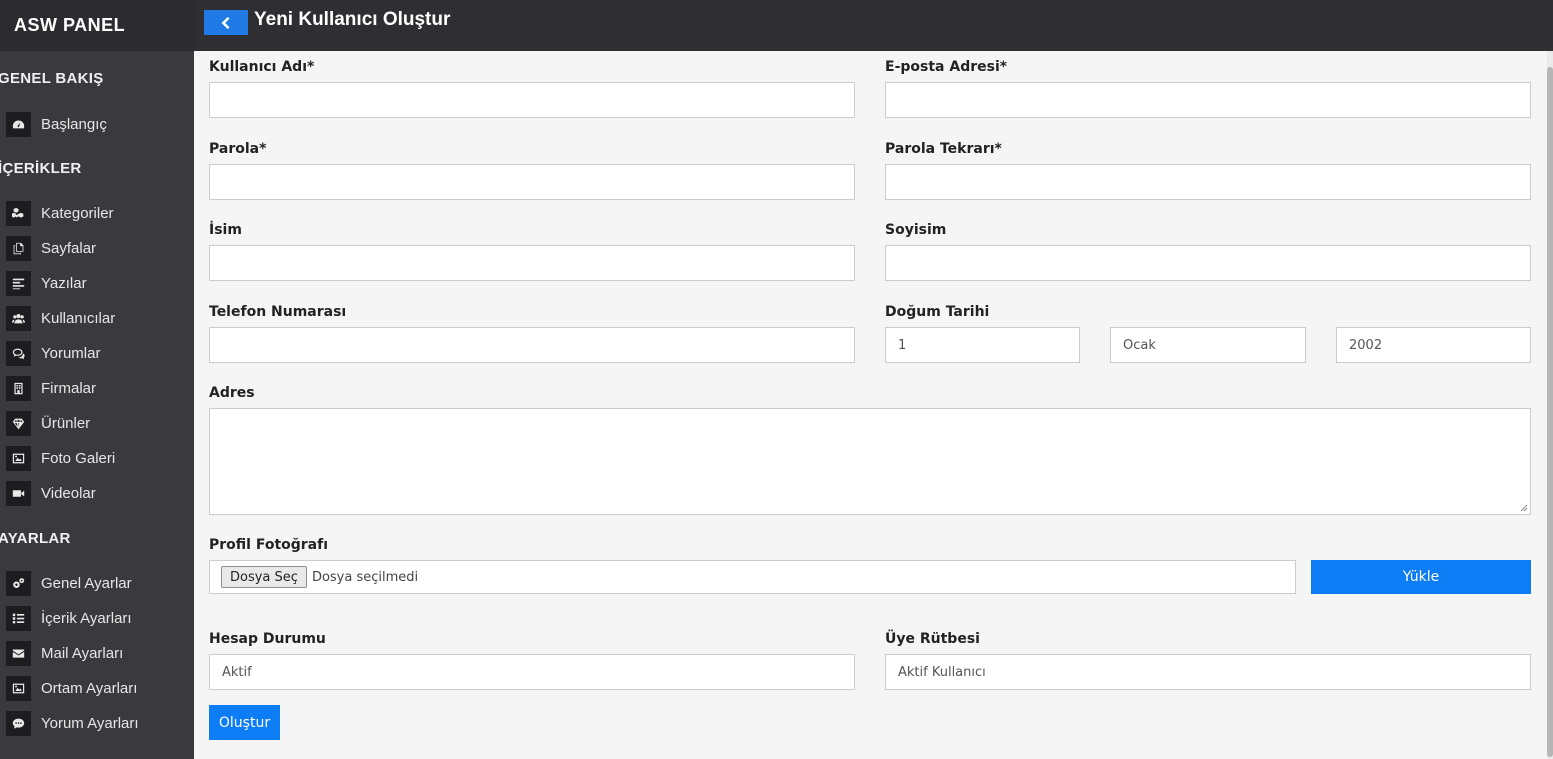  I want to click on password-label: Parola*, so click(238, 149).